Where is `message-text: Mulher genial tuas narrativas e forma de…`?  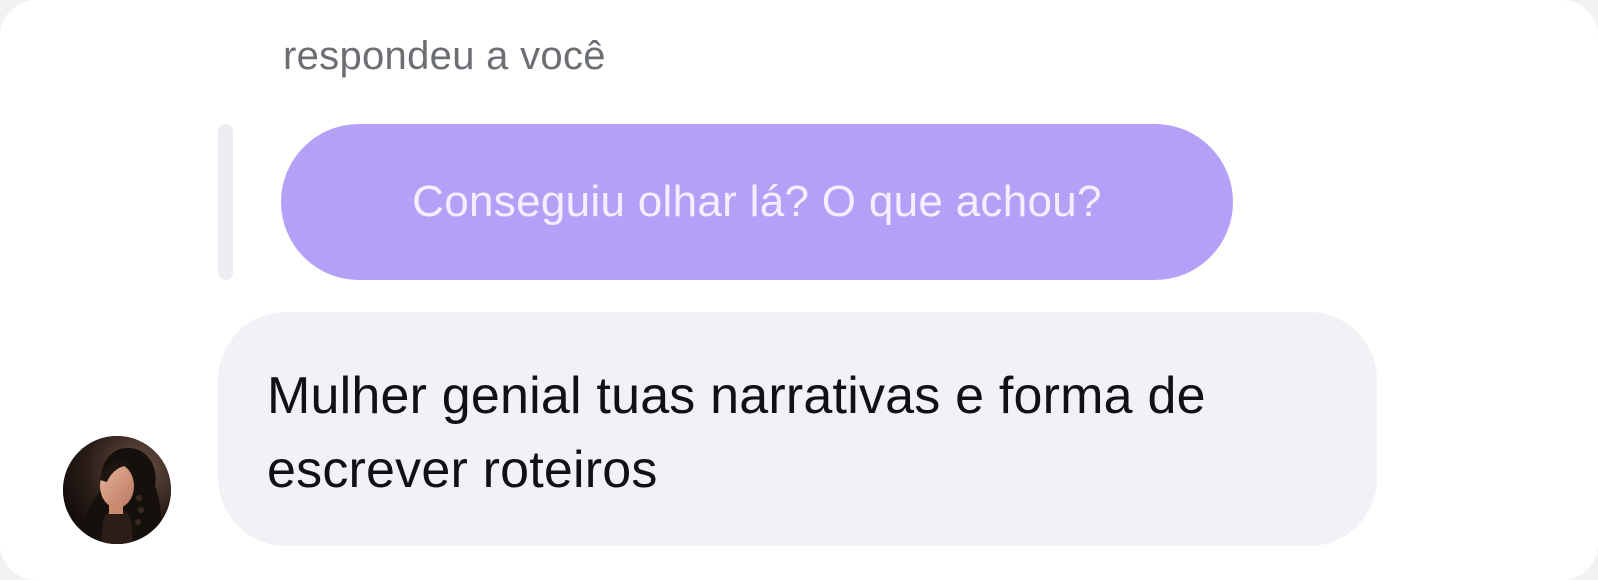 message-text: Mulher genial tuas narrativas e forma de… is located at coordinates (736, 433).